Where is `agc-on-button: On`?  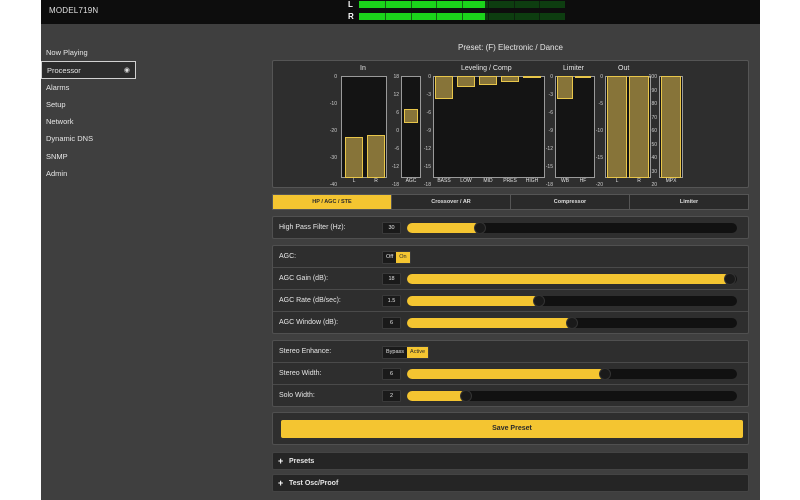 agc-on-button: On is located at coordinates (403, 257).